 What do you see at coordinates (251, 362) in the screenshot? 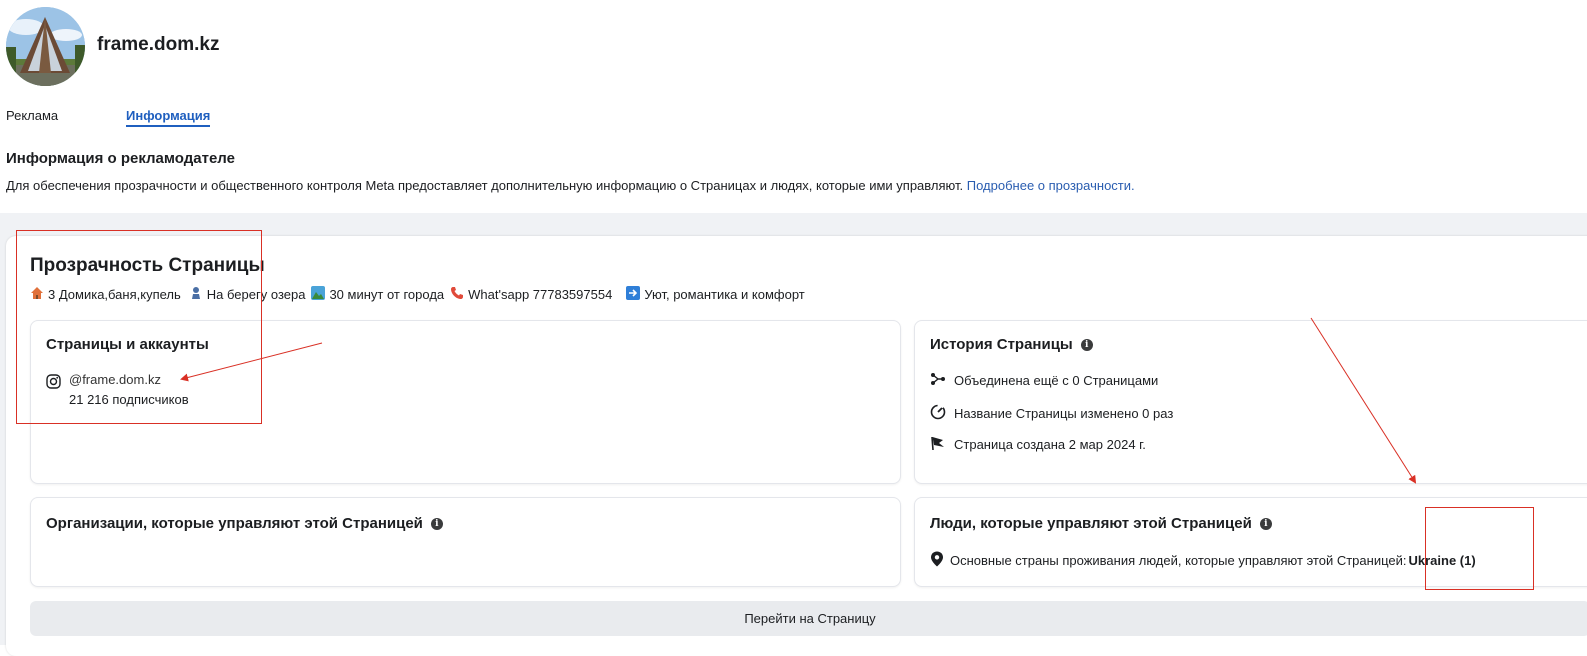
I see `annotation-arrow-left` at bounding box center [251, 362].